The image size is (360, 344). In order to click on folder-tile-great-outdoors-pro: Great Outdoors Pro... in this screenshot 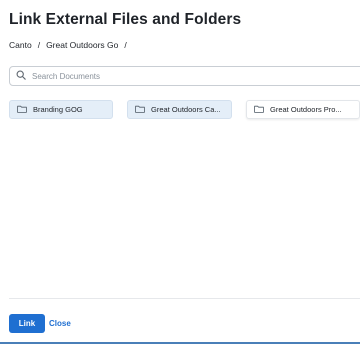, I will do `click(303, 109)`.